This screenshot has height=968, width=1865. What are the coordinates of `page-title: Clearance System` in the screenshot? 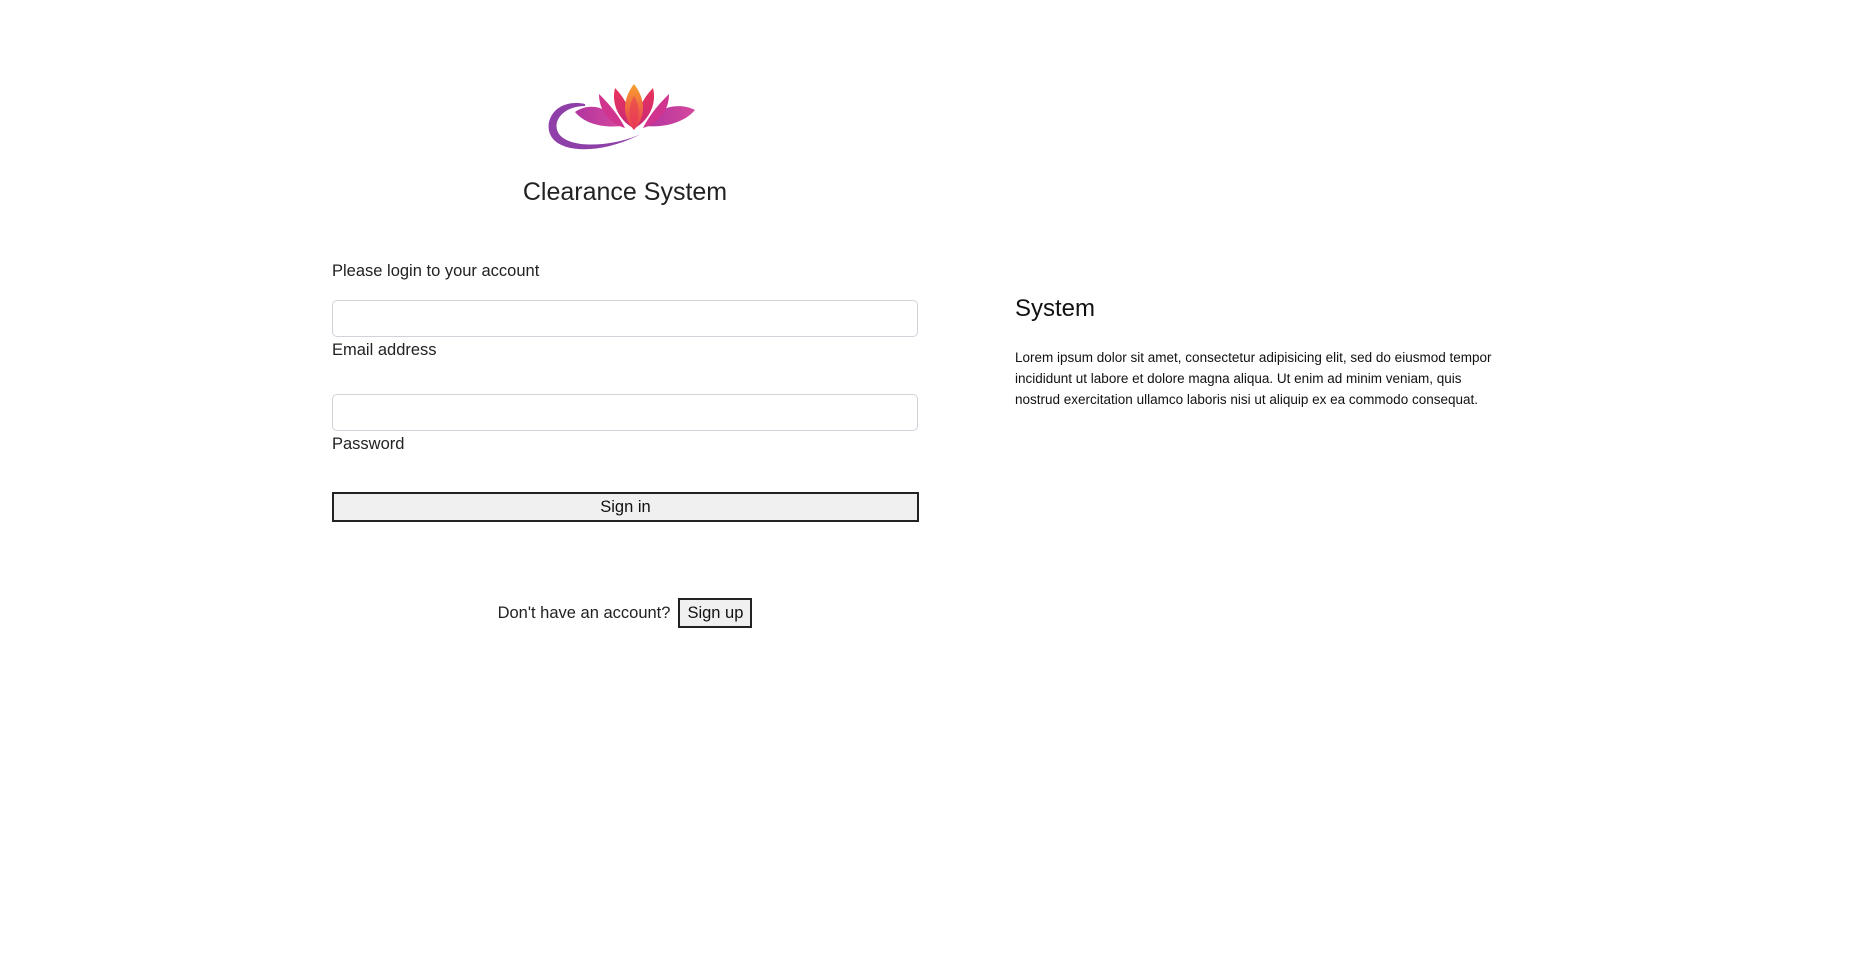 It's located at (625, 192).